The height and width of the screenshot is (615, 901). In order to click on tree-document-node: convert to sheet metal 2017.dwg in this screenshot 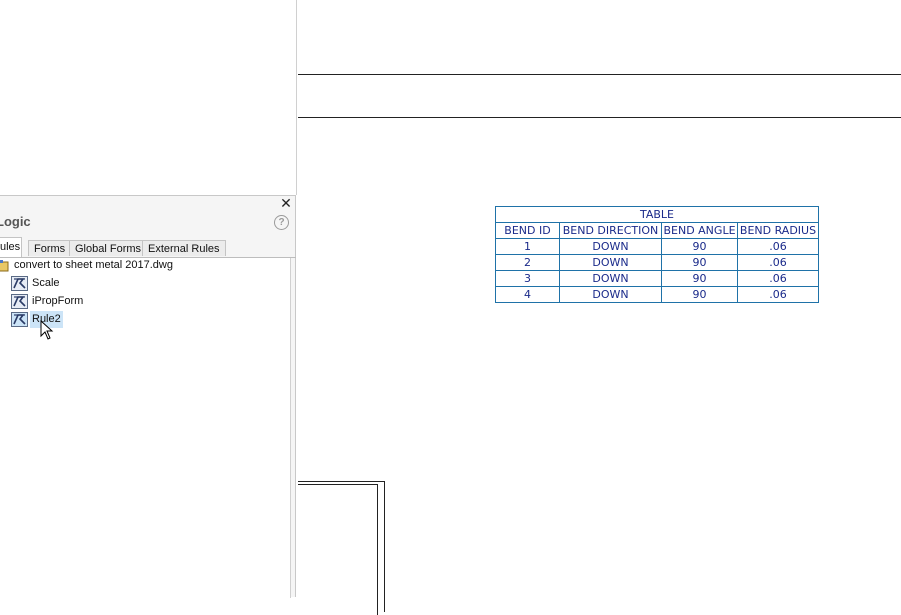, I will do `click(145, 265)`.